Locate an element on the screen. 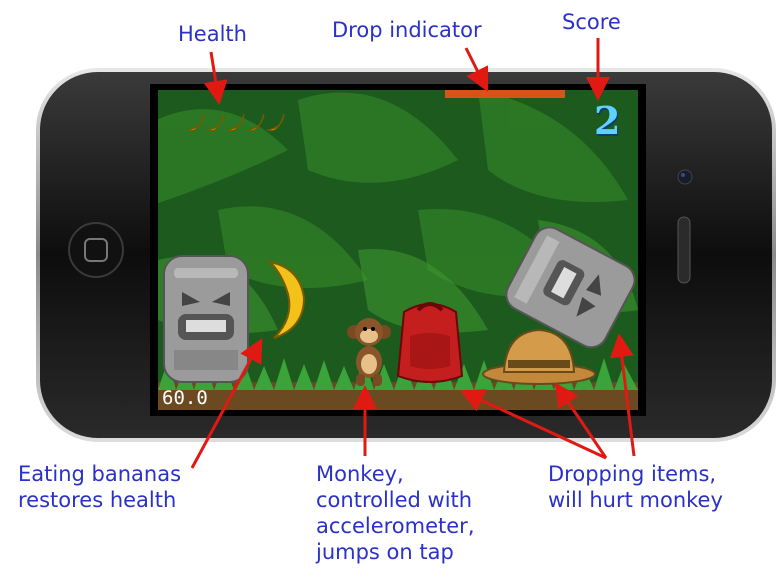 The height and width of the screenshot is (587, 780). dropping-label-line1: Dropping items, is located at coordinates (632, 474).